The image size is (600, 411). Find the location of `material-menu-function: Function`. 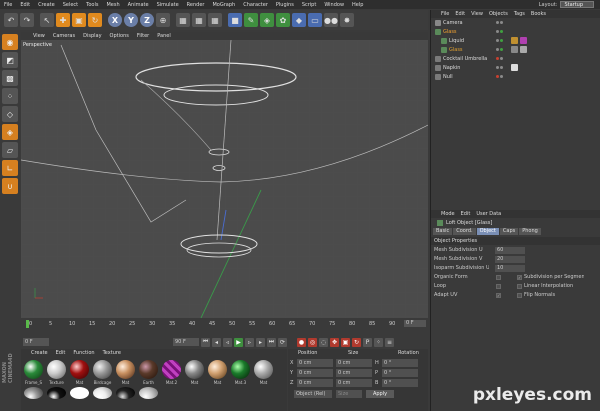

material-menu-function: Function is located at coordinates (83, 353).